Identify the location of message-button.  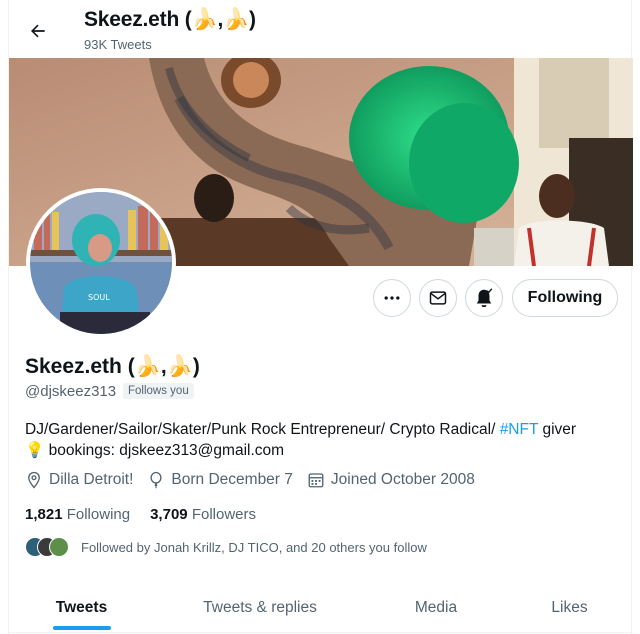
(438, 298).